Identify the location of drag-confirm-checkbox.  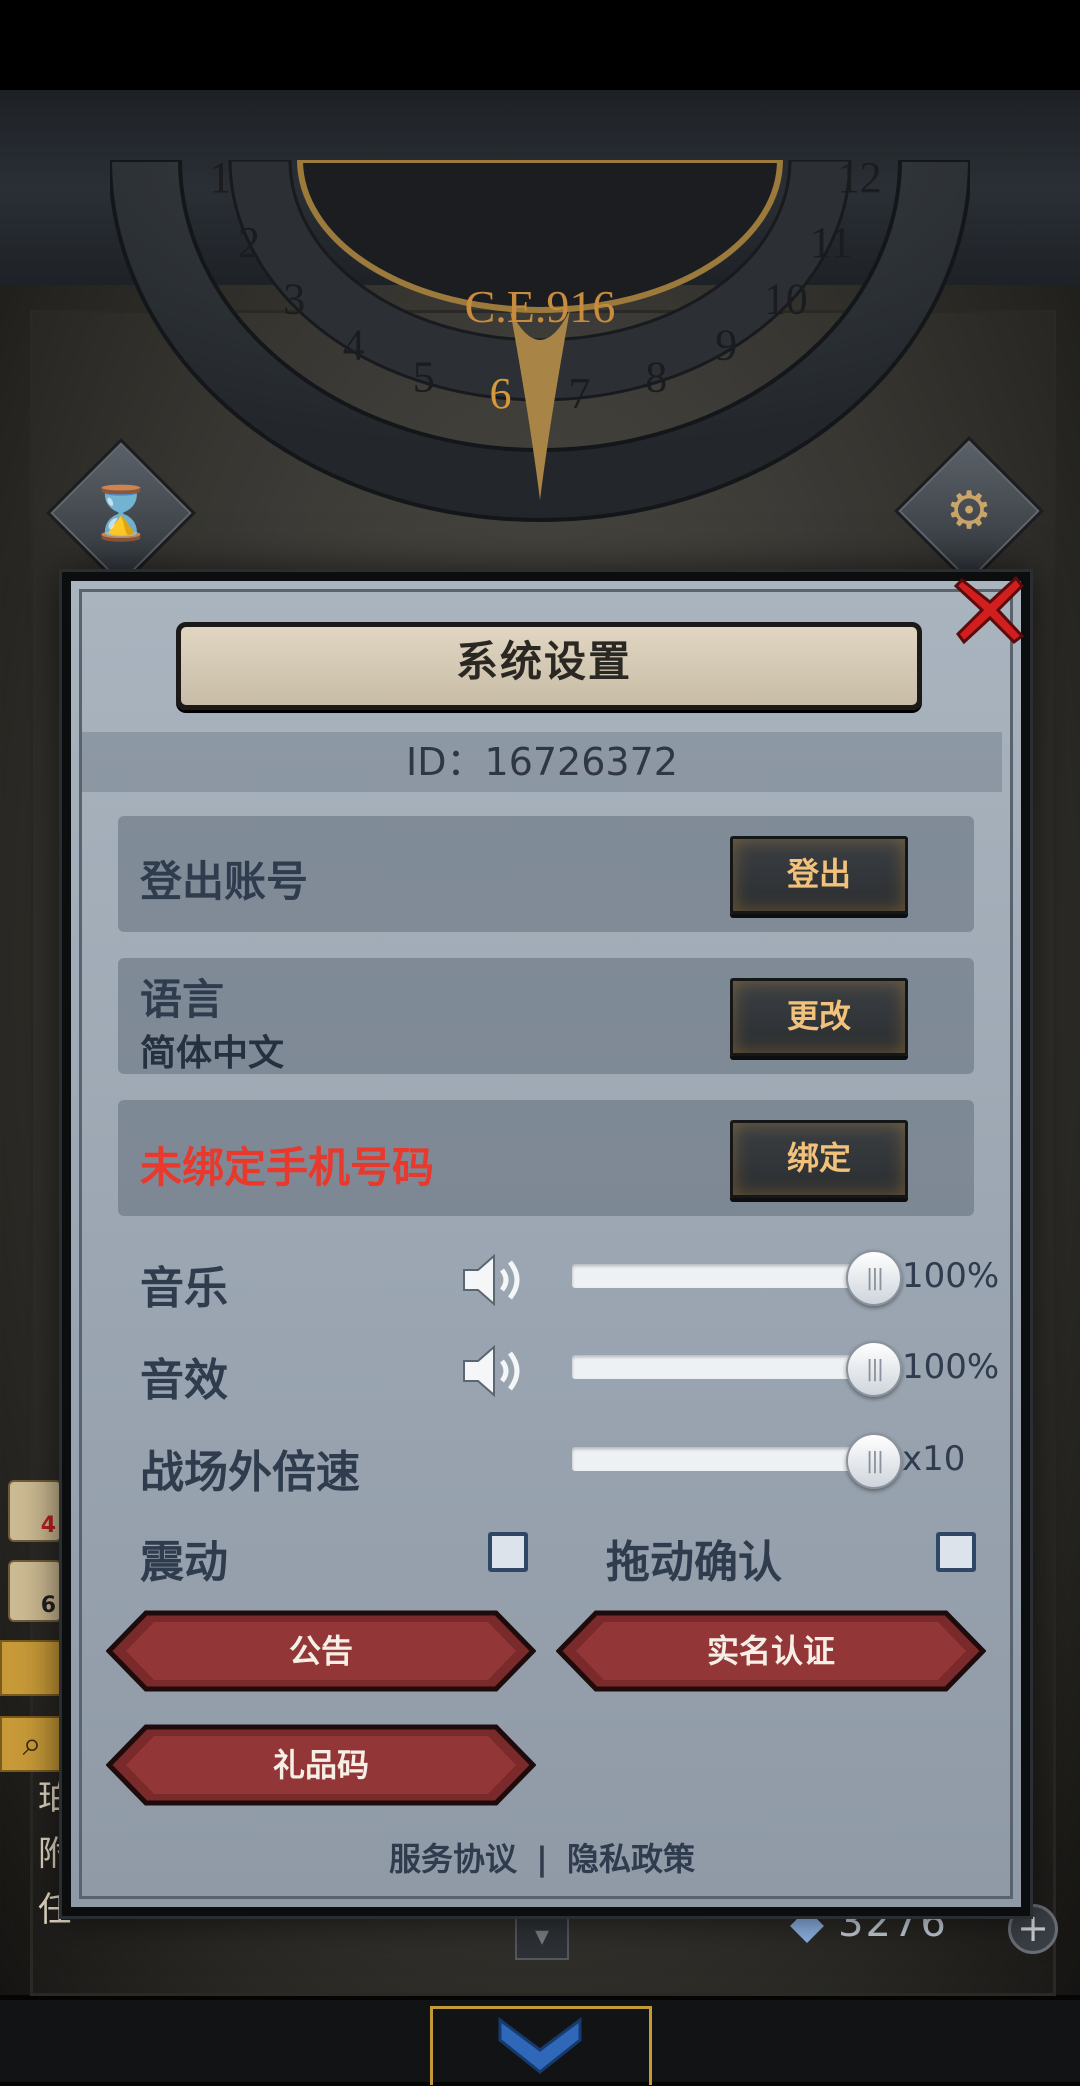
(956, 1552).